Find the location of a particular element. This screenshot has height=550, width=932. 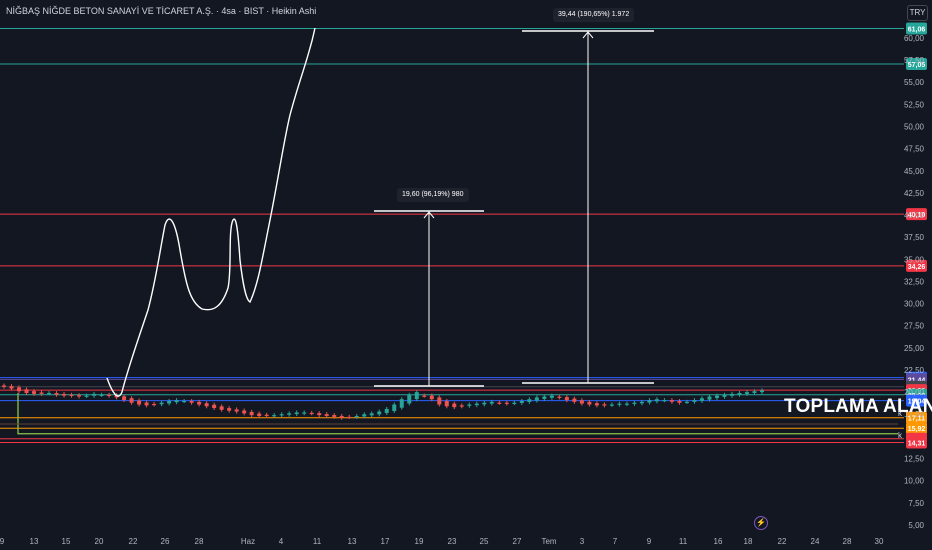

x-tick-label: 16 is located at coordinates (718, 541).